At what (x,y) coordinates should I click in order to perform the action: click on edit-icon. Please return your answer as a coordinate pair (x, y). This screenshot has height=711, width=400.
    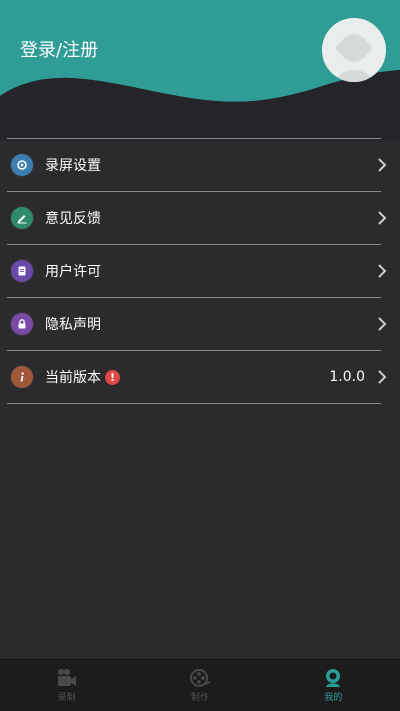
    Looking at the image, I should click on (22, 218).